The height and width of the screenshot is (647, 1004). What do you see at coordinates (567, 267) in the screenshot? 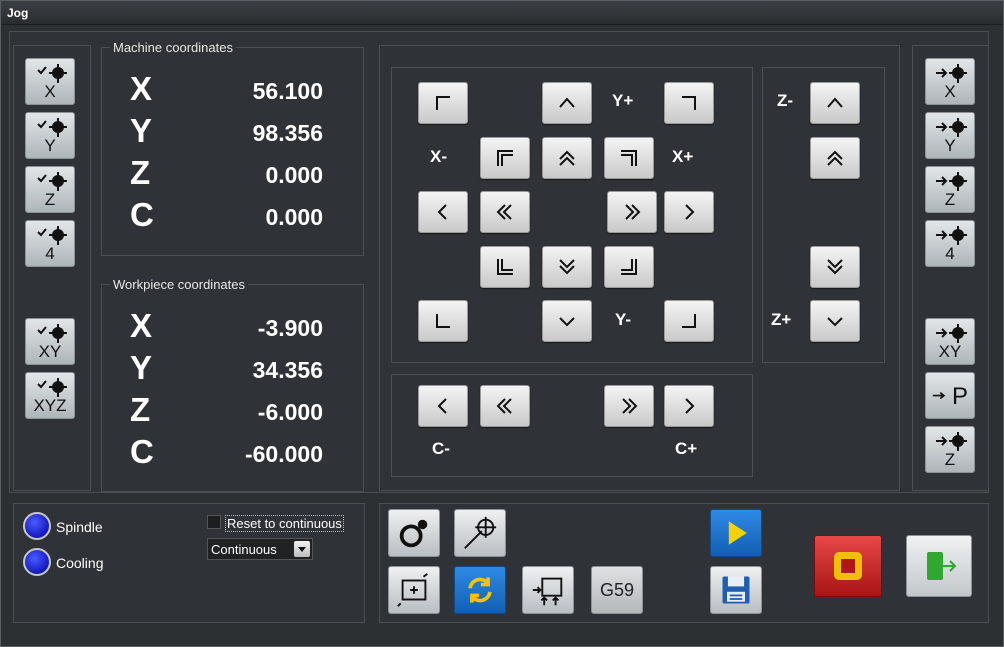
I see `jog-fast-y-minus-button` at bounding box center [567, 267].